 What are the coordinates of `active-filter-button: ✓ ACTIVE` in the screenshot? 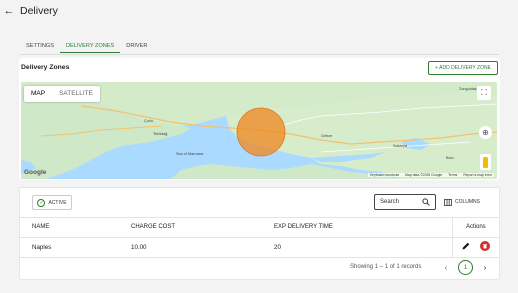 It's located at (52, 202).